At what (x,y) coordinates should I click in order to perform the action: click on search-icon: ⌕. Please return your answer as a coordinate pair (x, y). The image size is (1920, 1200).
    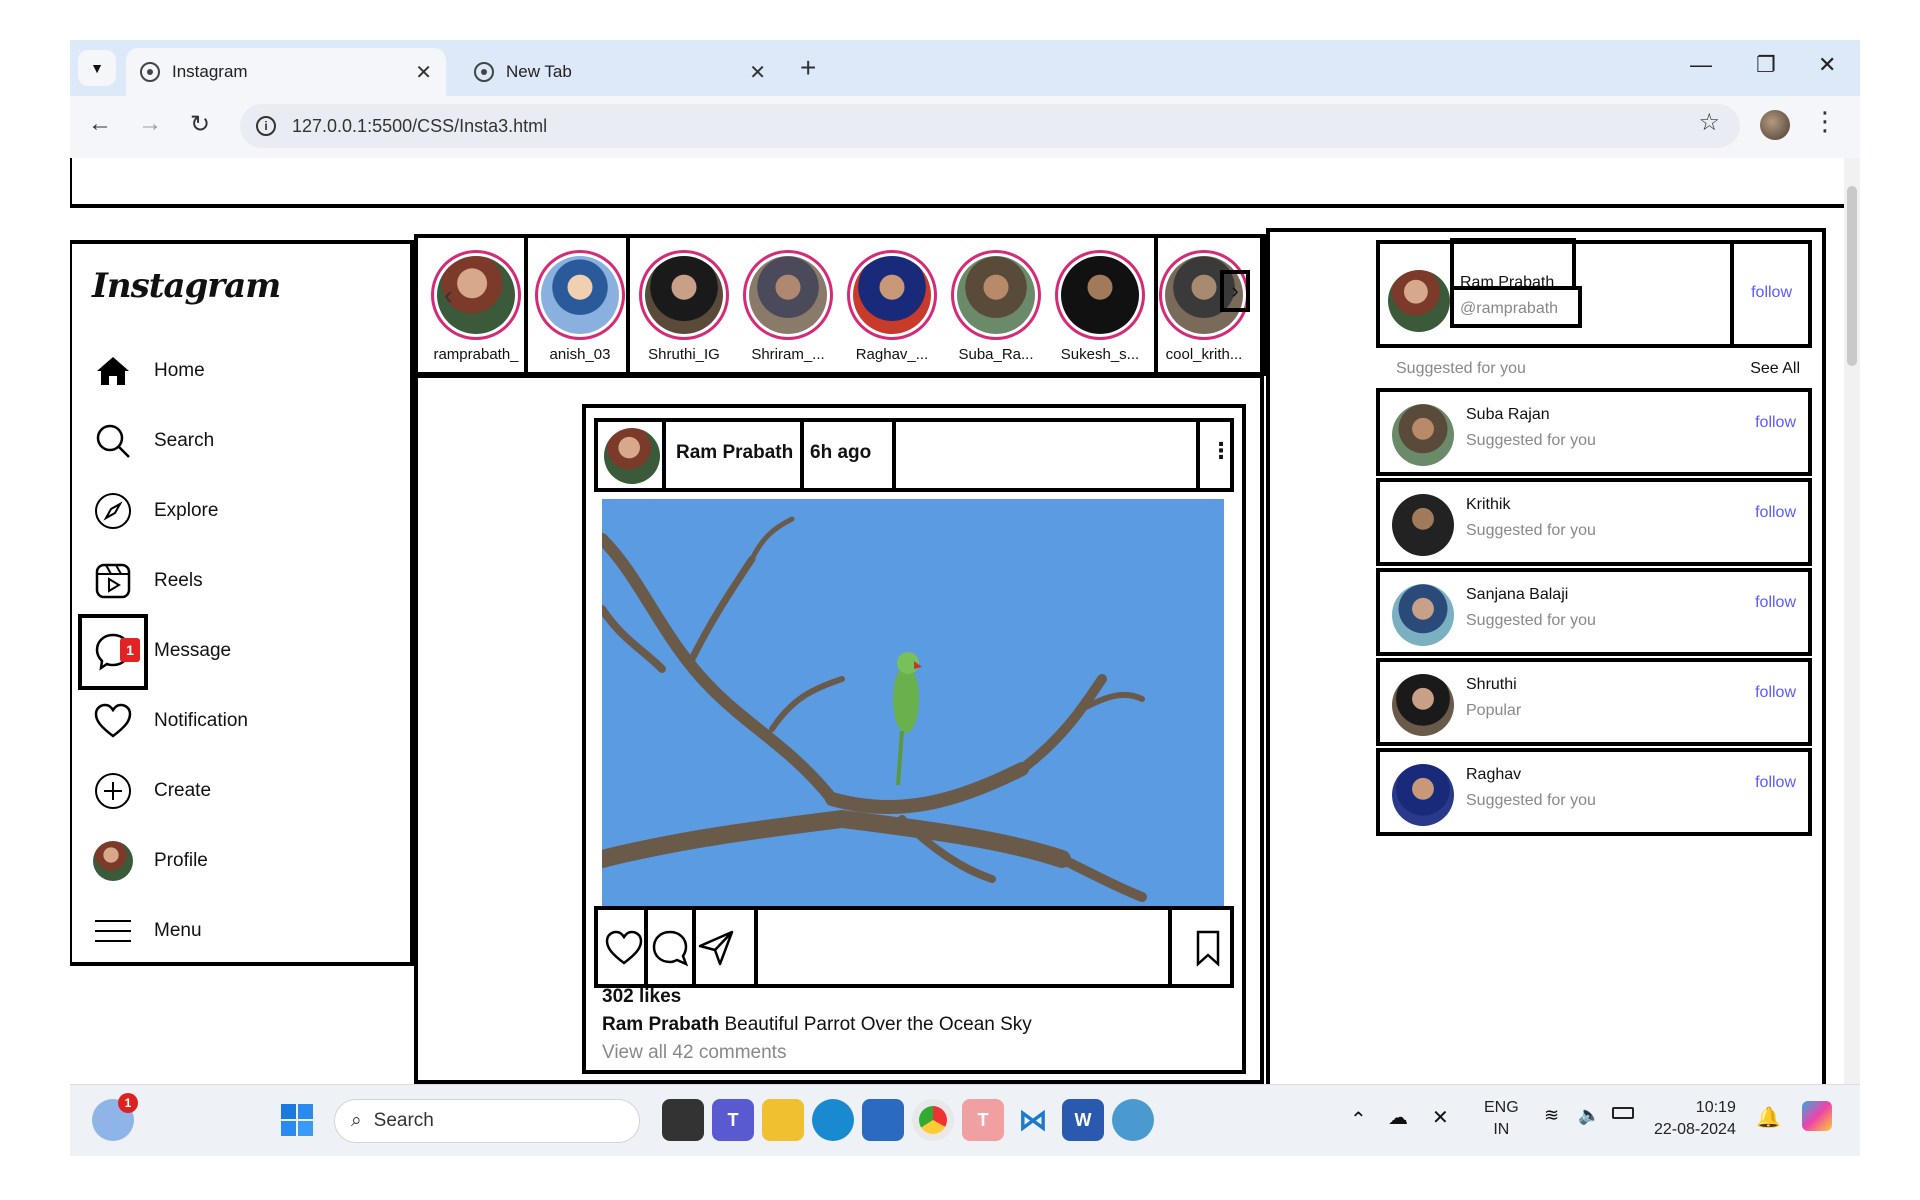
    Looking at the image, I should click on (356, 1120).